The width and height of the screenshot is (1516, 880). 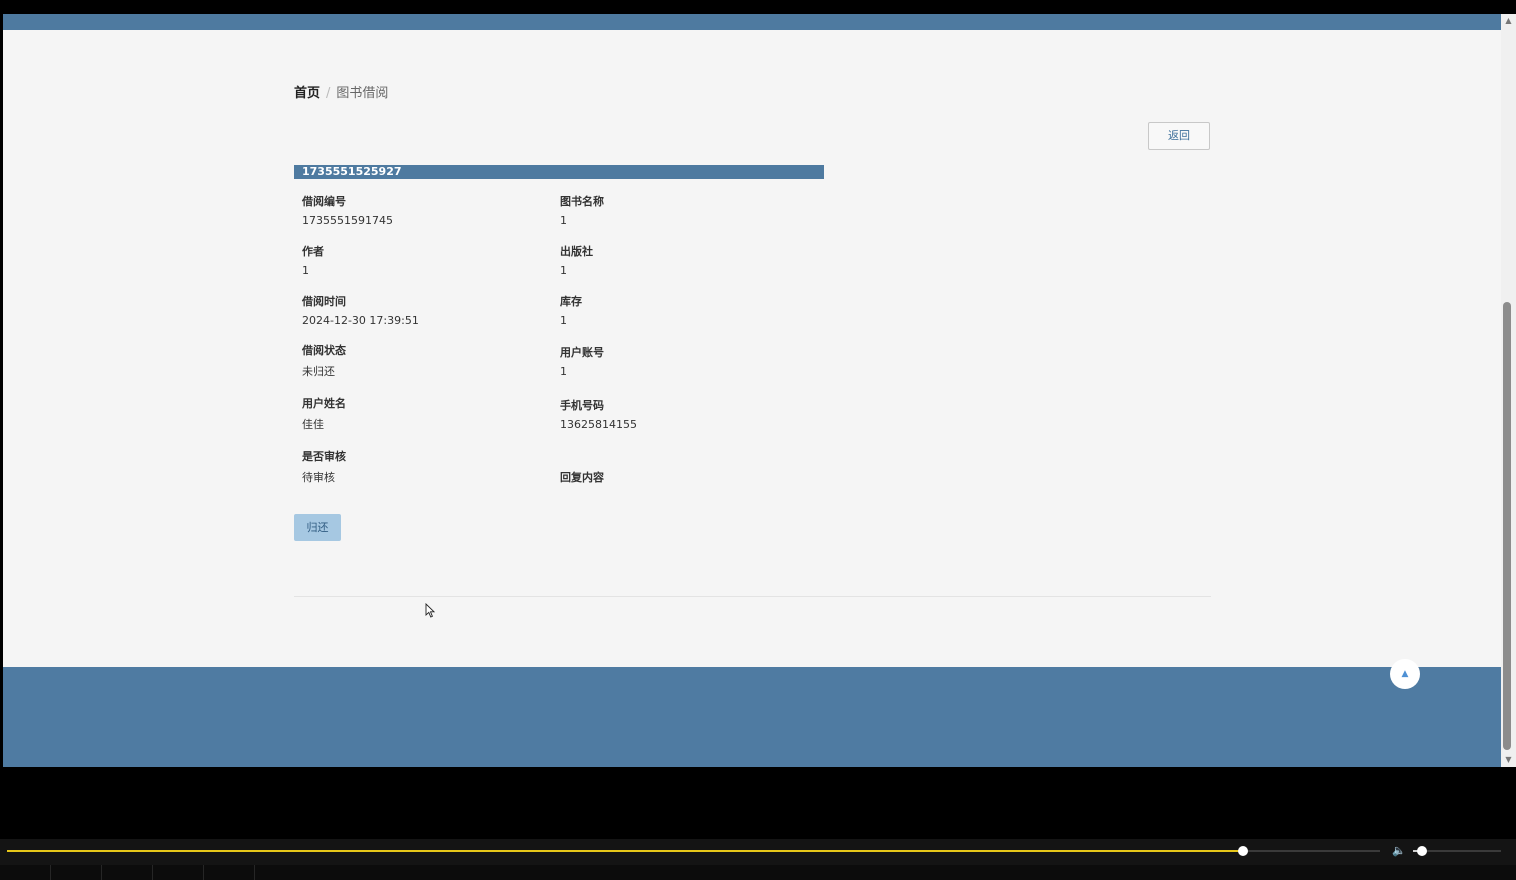 I want to click on detail-field-review-status: 是否审核 待审核, so click(x=324, y=466).